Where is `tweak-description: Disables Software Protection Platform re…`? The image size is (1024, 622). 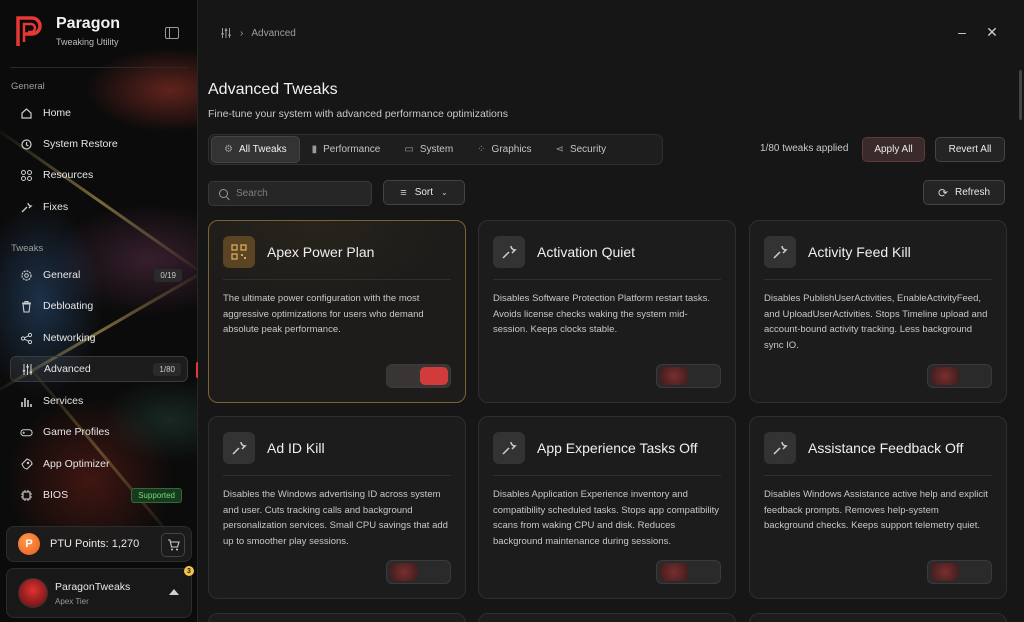 tweak-description: Disables Software Protection Platform re… is located at coordinates (601, 314).